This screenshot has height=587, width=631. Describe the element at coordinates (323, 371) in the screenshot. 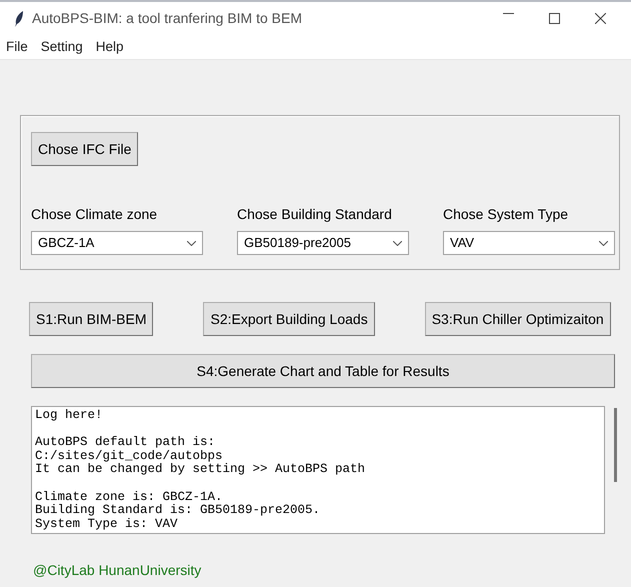

I see `generate-button: S4:Generate Chart and Table for Results` at that location.